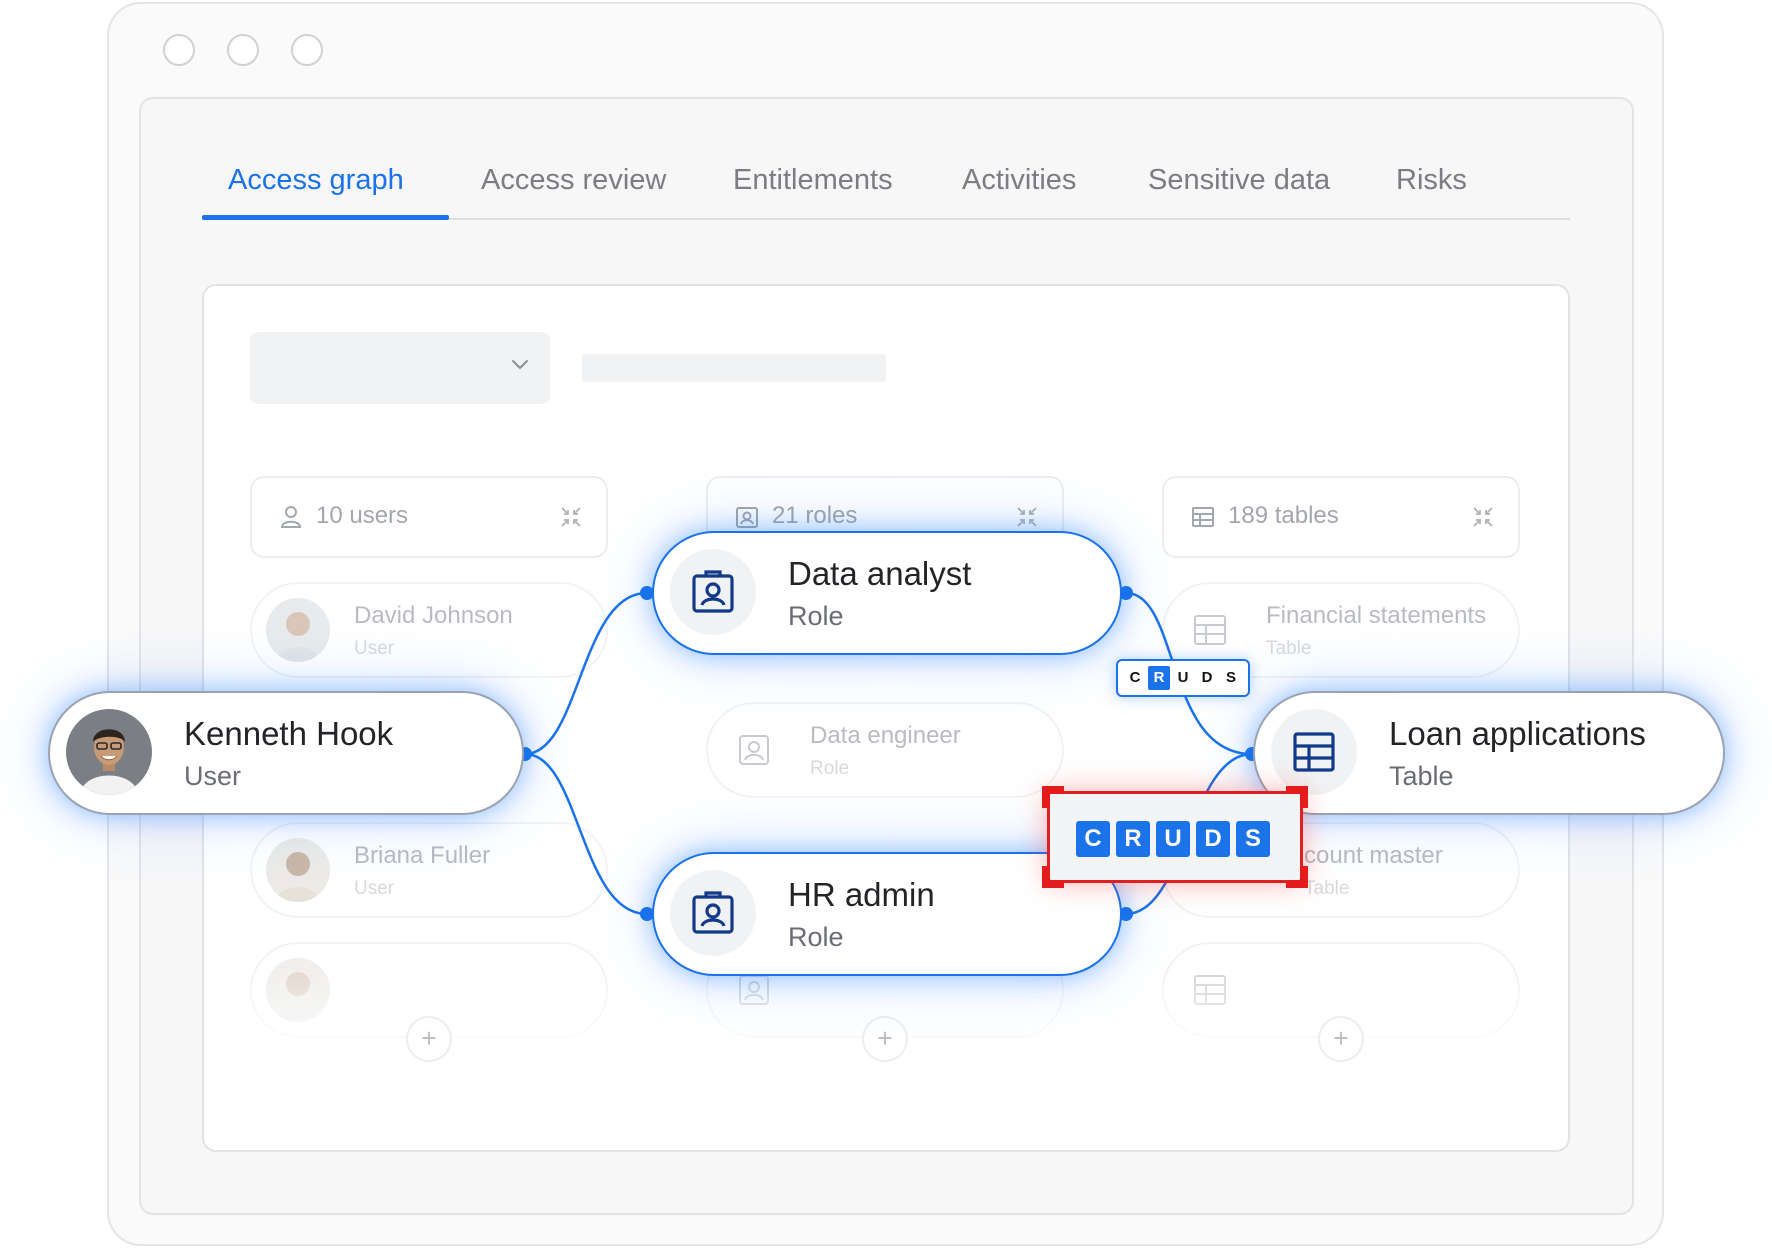 Image resolution: width=1772 pixels, height=1248 pixels. Describe the element at coordinates (861, 894) in the screenshot. I see `role-name: HR admin` at that location.